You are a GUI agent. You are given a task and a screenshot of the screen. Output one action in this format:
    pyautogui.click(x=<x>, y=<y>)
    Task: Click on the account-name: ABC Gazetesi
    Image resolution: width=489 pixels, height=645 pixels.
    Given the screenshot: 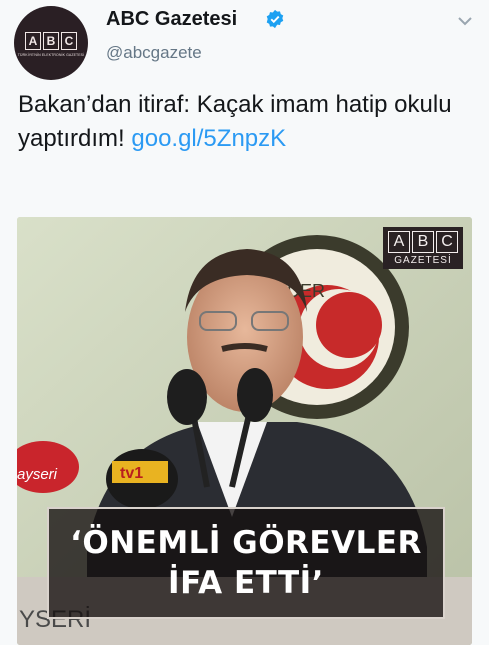 What is the action you would take?
    pyautogui.click(x=171, y=19)
    